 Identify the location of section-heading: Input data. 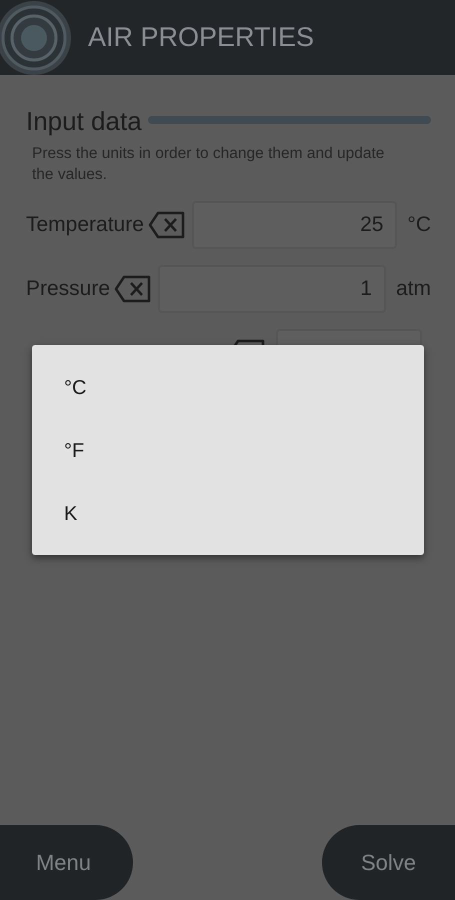
(84, 121).